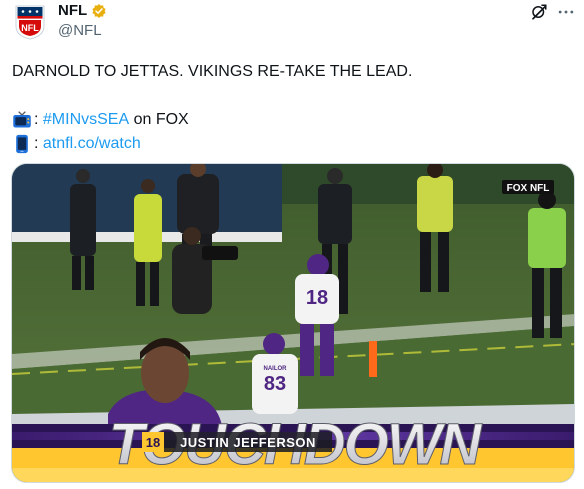 The height and width of the screenshot is (489, 584). I want to click on tv-emoji-icon, so click(22, 119).